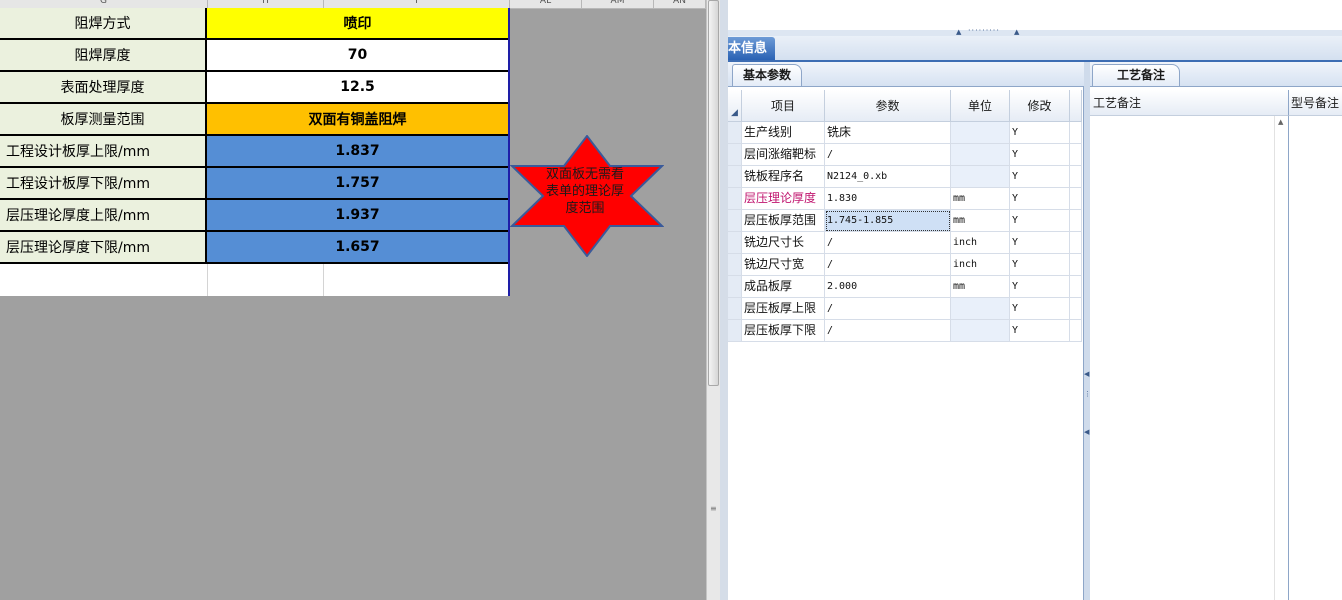 The height and width of the screenshot is (600, 1342). What do you see at coordinates (1315, 103) in the screenshot?
I see `column-header-model-notes: 型号备注` at bounding box center [1315, 103].